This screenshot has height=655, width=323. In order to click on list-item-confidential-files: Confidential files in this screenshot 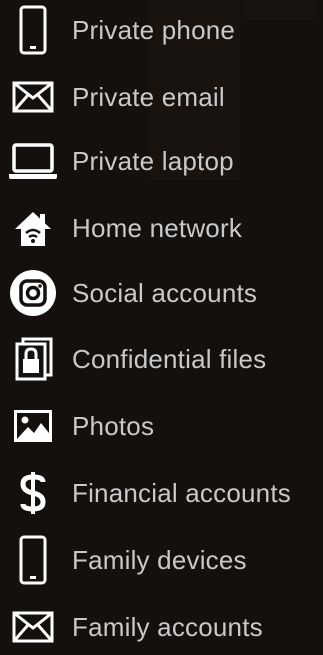, I will do `click(161, 359)`.